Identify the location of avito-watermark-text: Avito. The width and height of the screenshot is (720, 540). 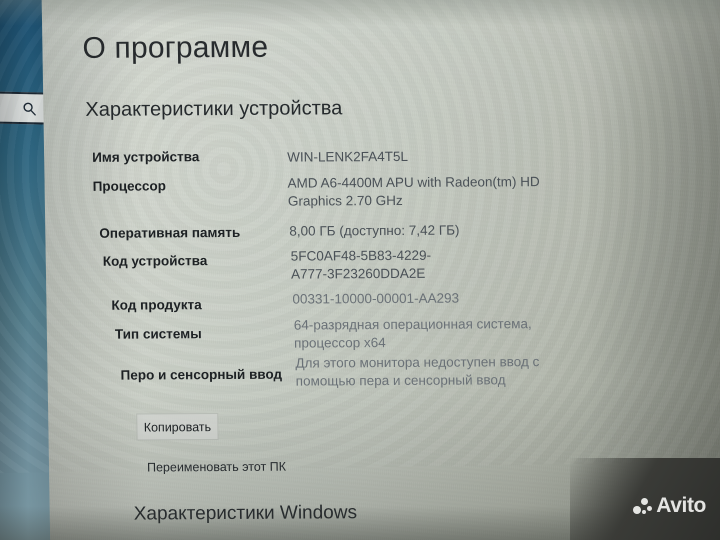
(681, 505).